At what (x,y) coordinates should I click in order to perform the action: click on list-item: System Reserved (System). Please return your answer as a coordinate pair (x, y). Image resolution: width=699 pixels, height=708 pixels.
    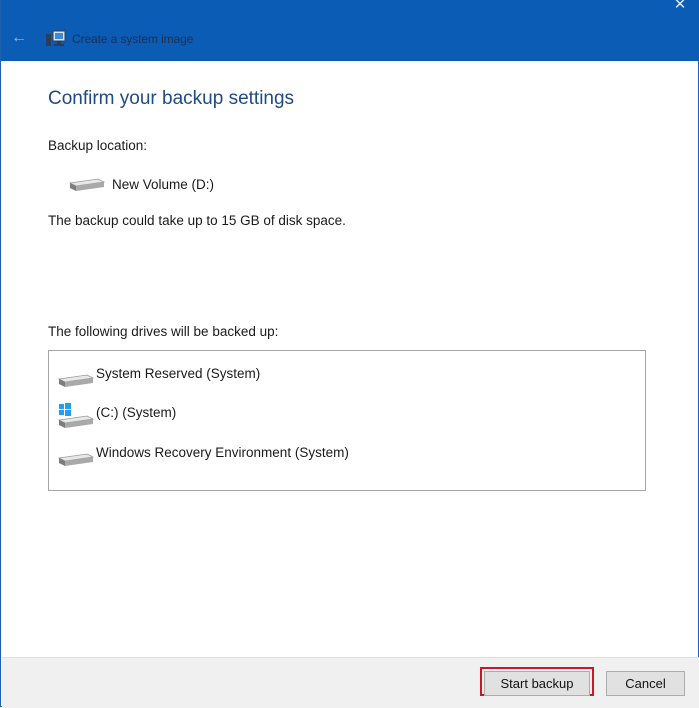
    Looking at the image, I should click on (347, 384).